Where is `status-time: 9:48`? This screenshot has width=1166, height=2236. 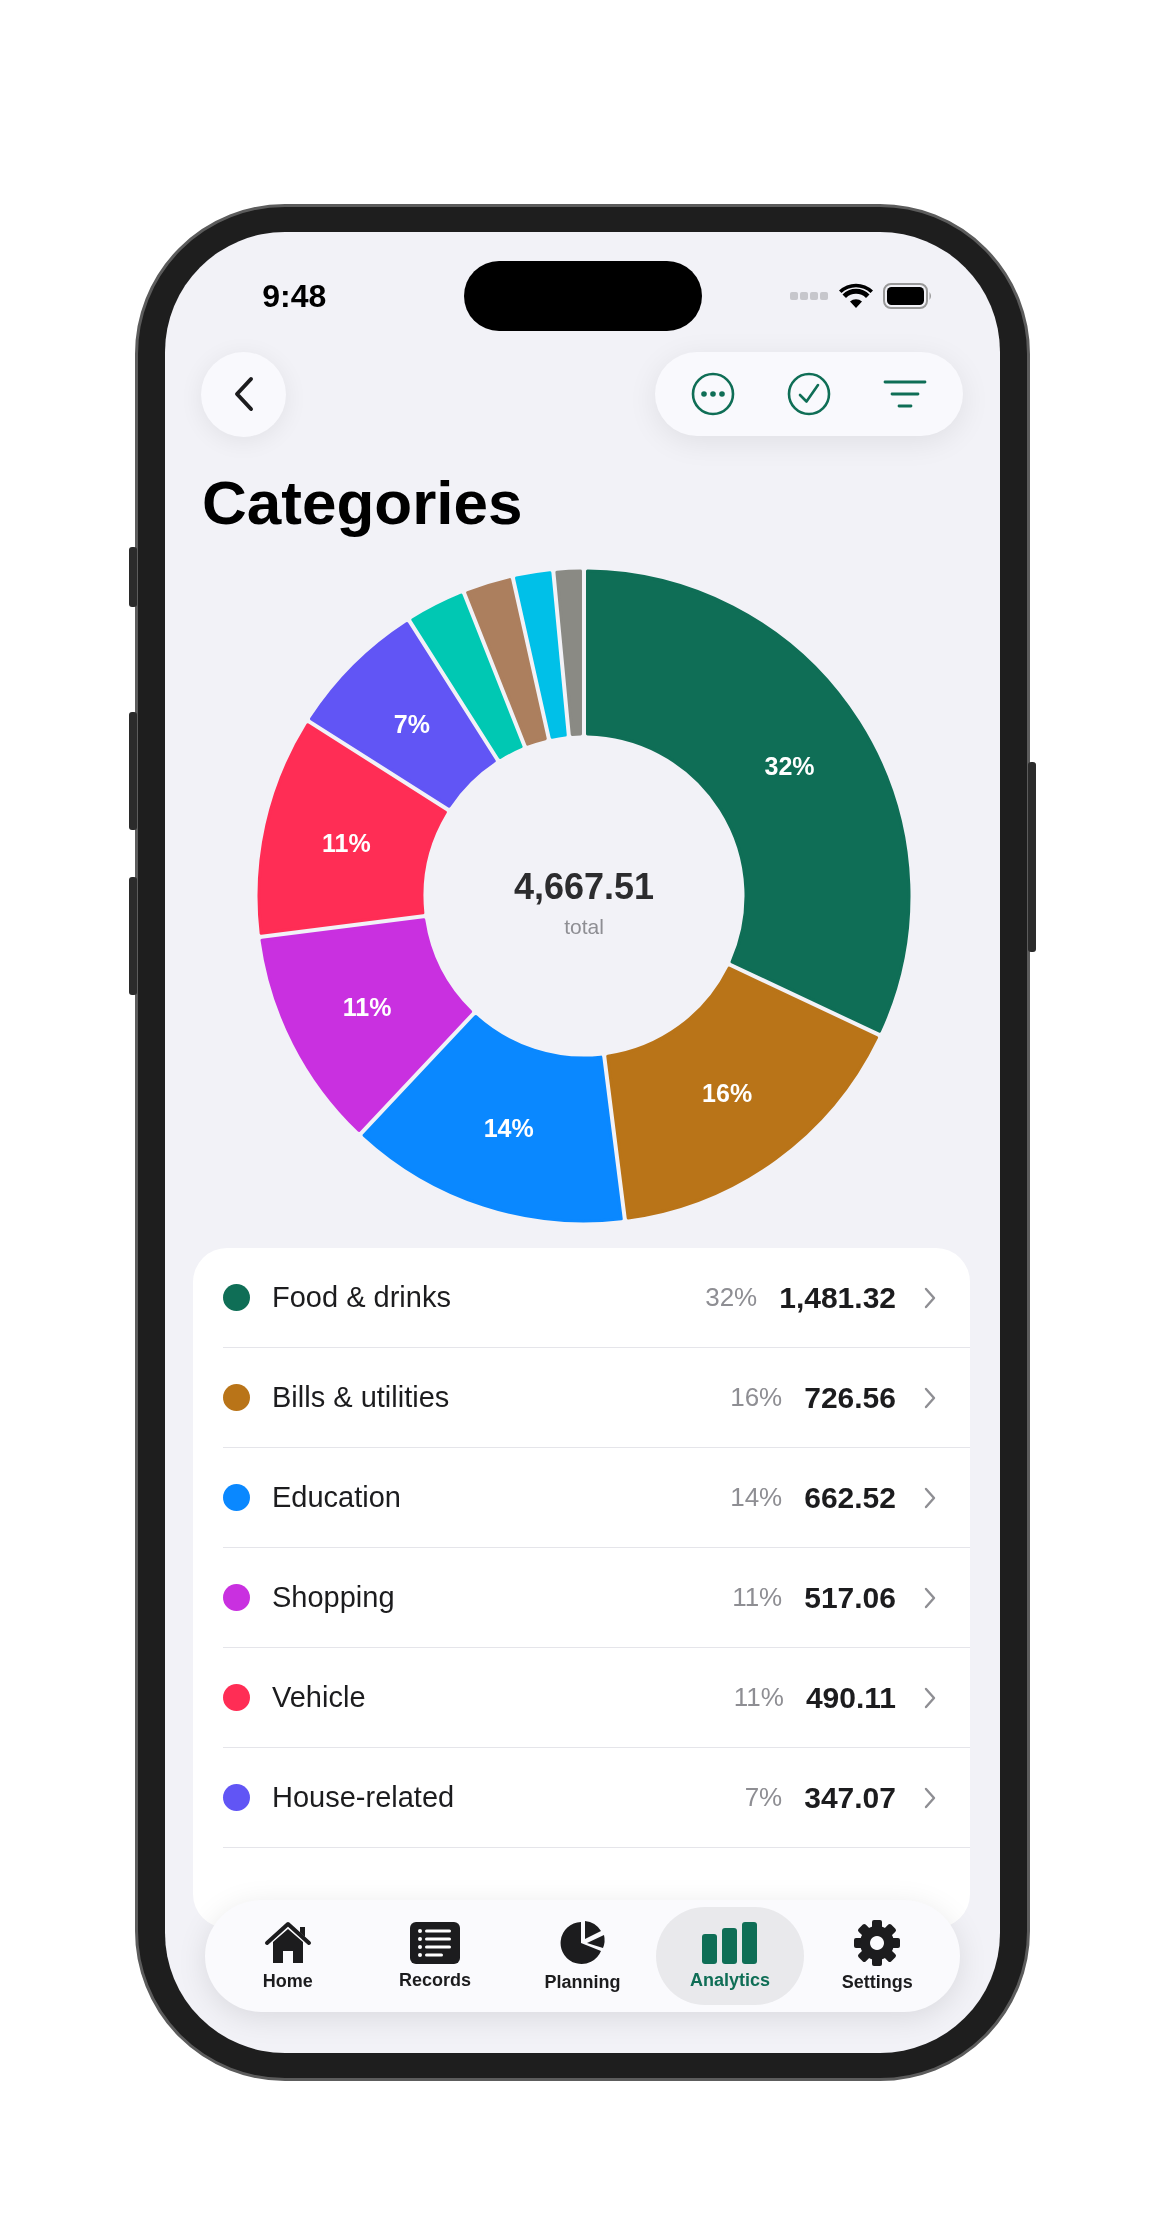
status-time: 9:48 is located at coordinates (294, 296).